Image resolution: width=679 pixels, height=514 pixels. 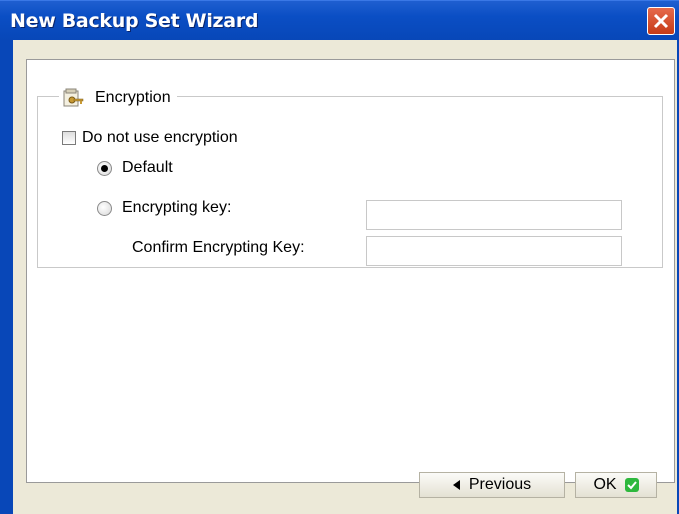 I want to click on window-frame-left, so click(x=6, y=277).